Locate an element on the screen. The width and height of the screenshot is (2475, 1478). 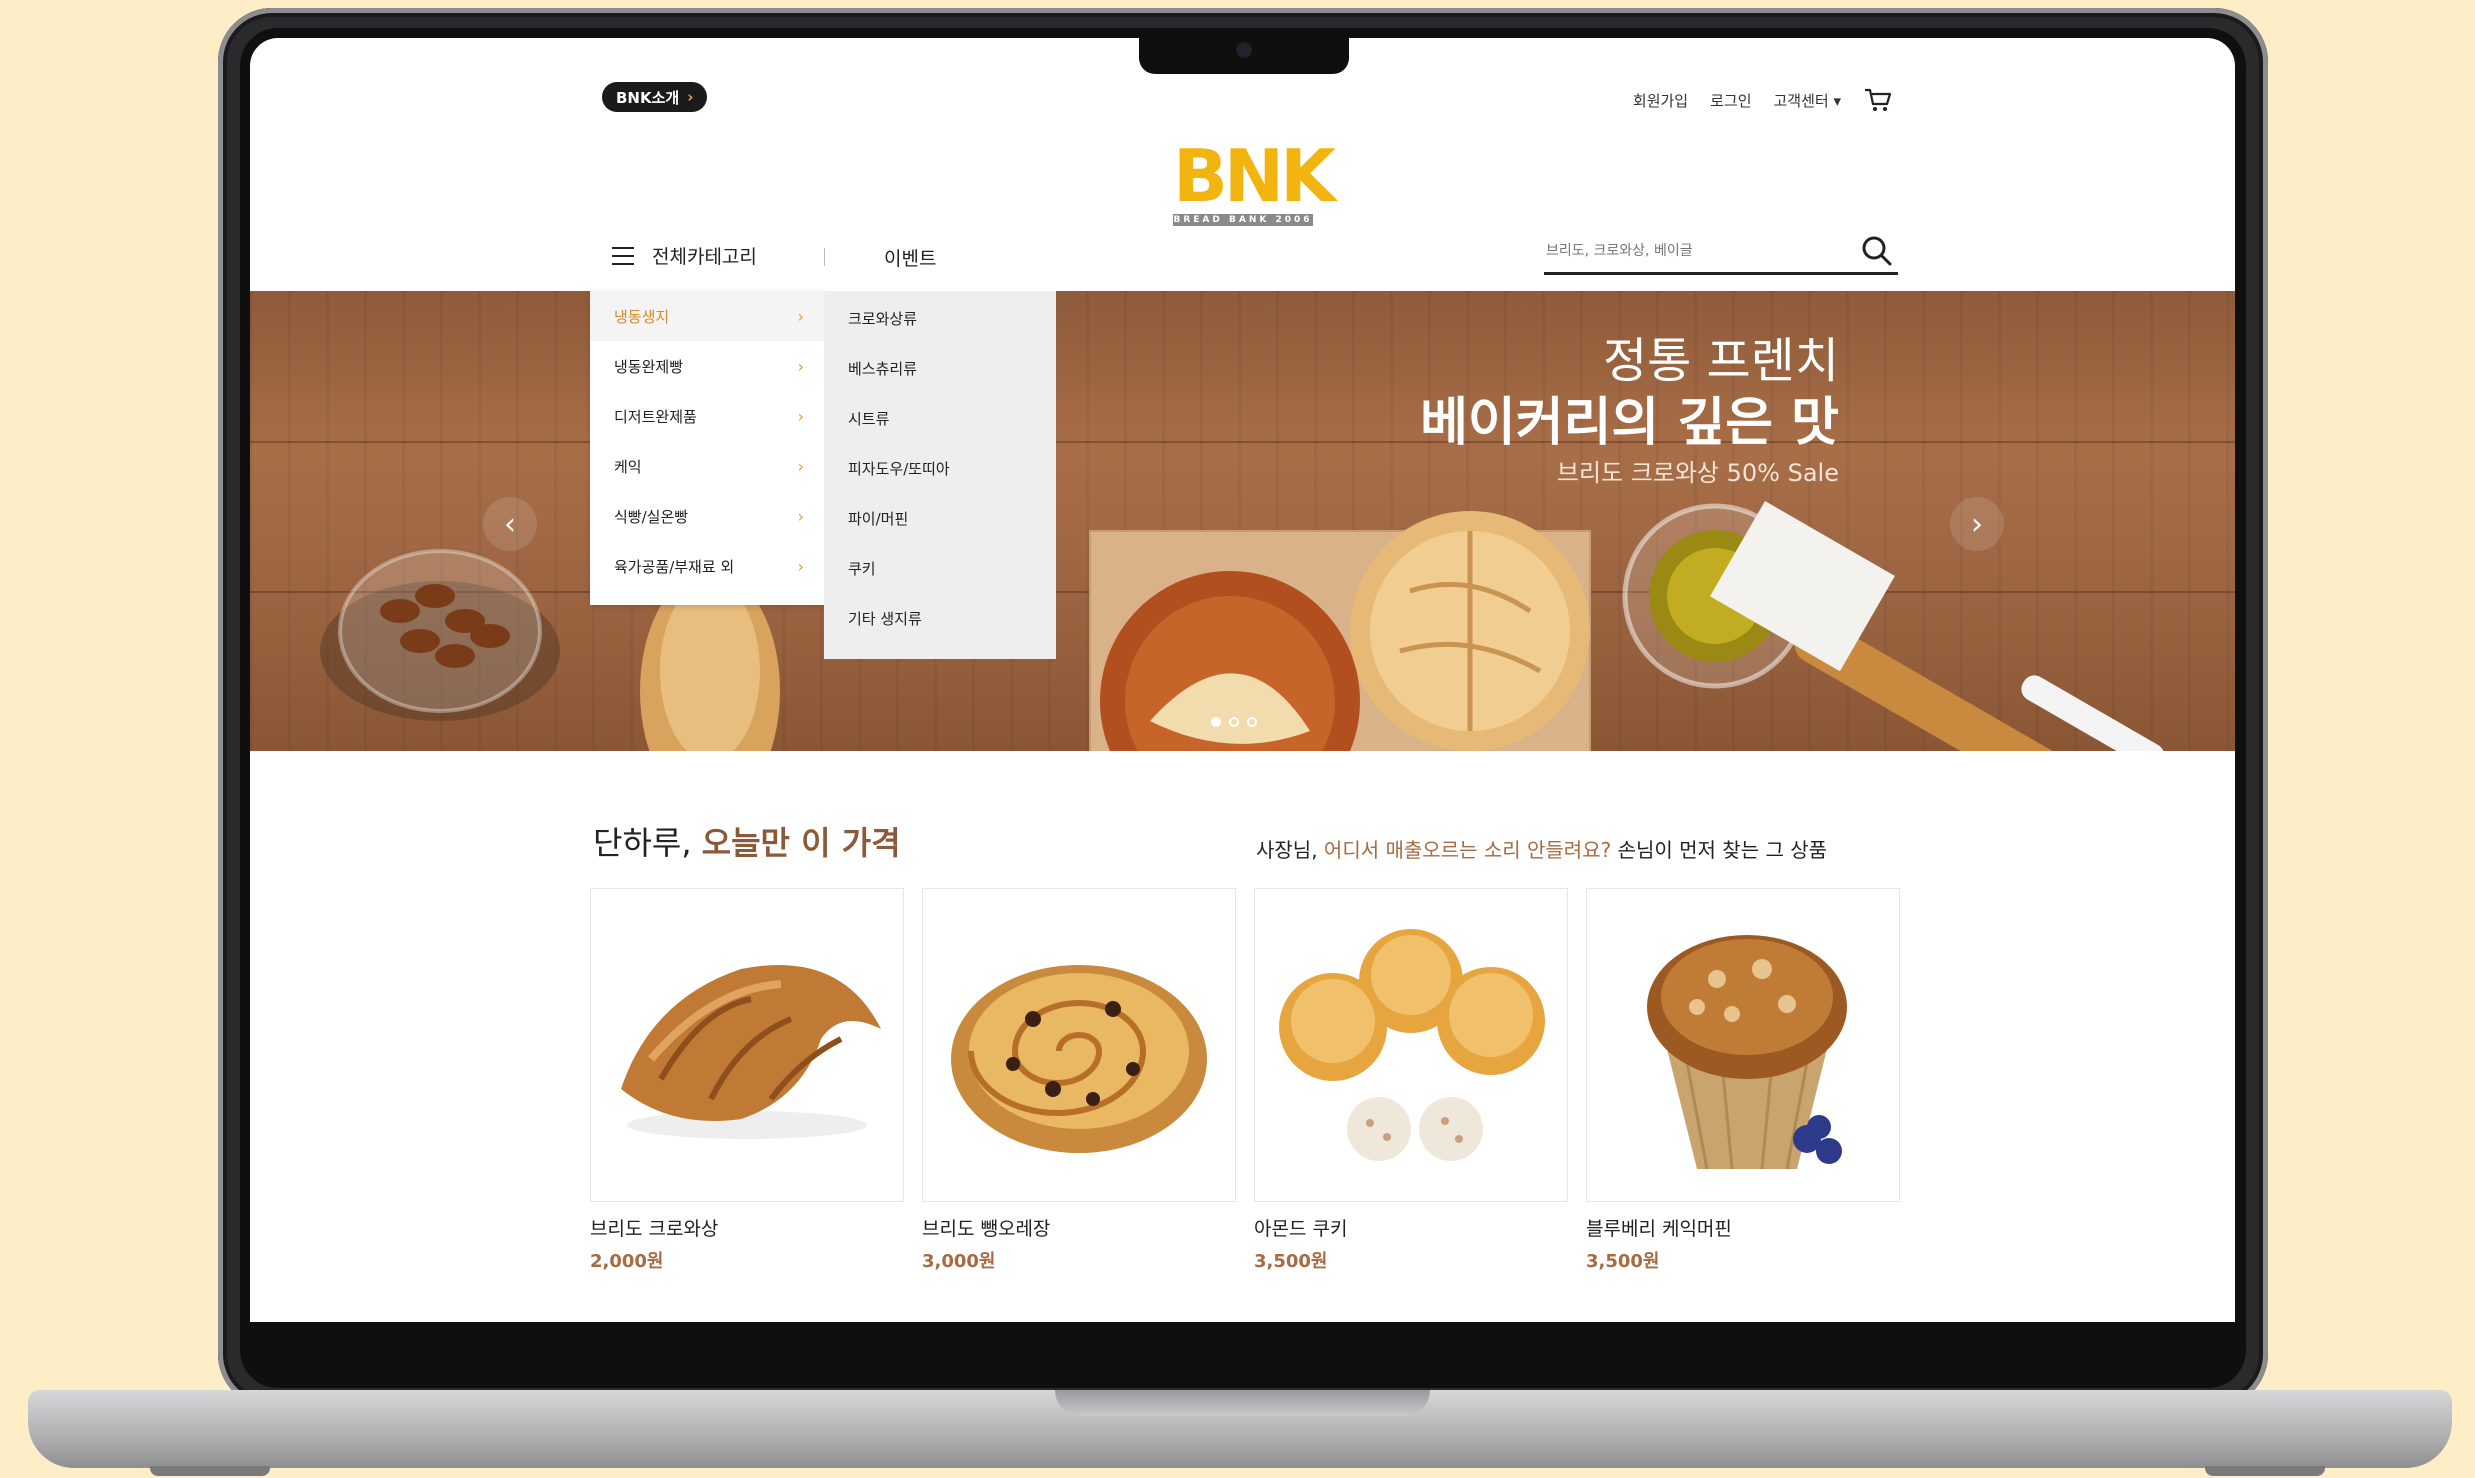
product-card: 블루베리 케익머핀 3,500원 is located at coordinates (1743, 1080).